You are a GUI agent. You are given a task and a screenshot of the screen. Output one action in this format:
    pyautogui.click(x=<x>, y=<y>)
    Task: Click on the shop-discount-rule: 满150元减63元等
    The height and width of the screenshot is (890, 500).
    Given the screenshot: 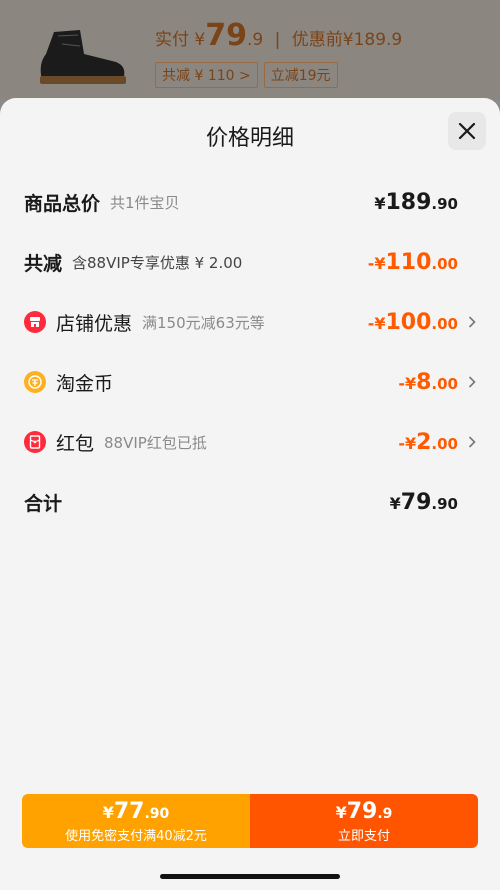 What is the action you would take?
    pyautogui.click(x=203, y=322)
    